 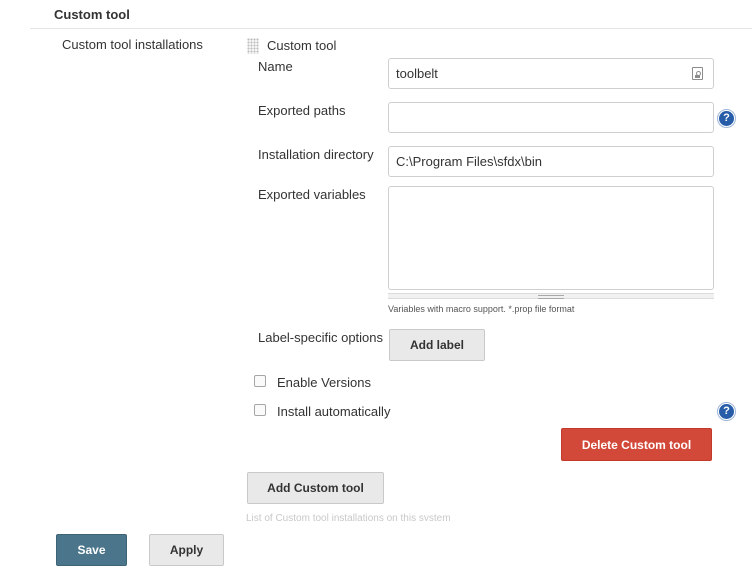 I want to click on install-automatically-label: Install automatically, so click(x=333, y=411).